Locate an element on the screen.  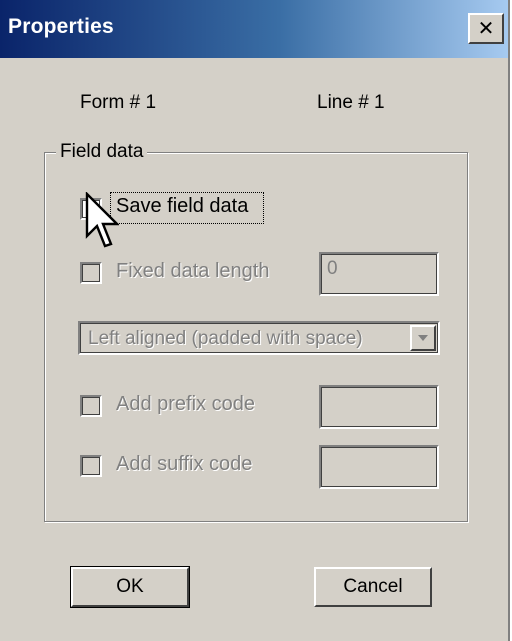
line-number-label: Line # 1 is located at coordinates (351, 102).